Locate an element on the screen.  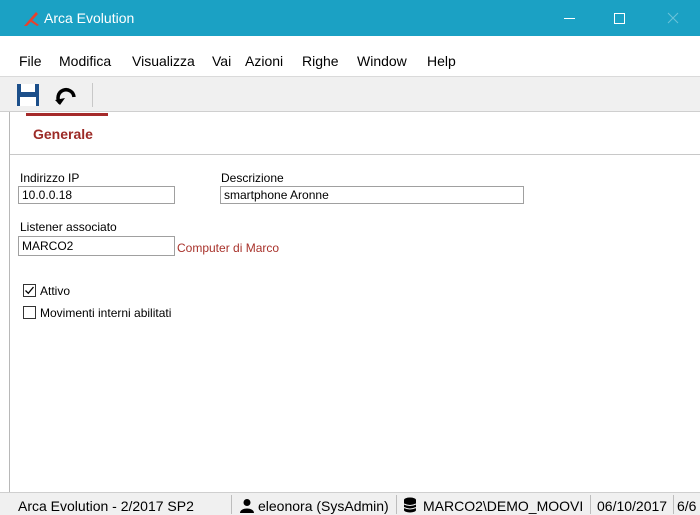
menu-righe: Righe is located at coordinates (320, 61).